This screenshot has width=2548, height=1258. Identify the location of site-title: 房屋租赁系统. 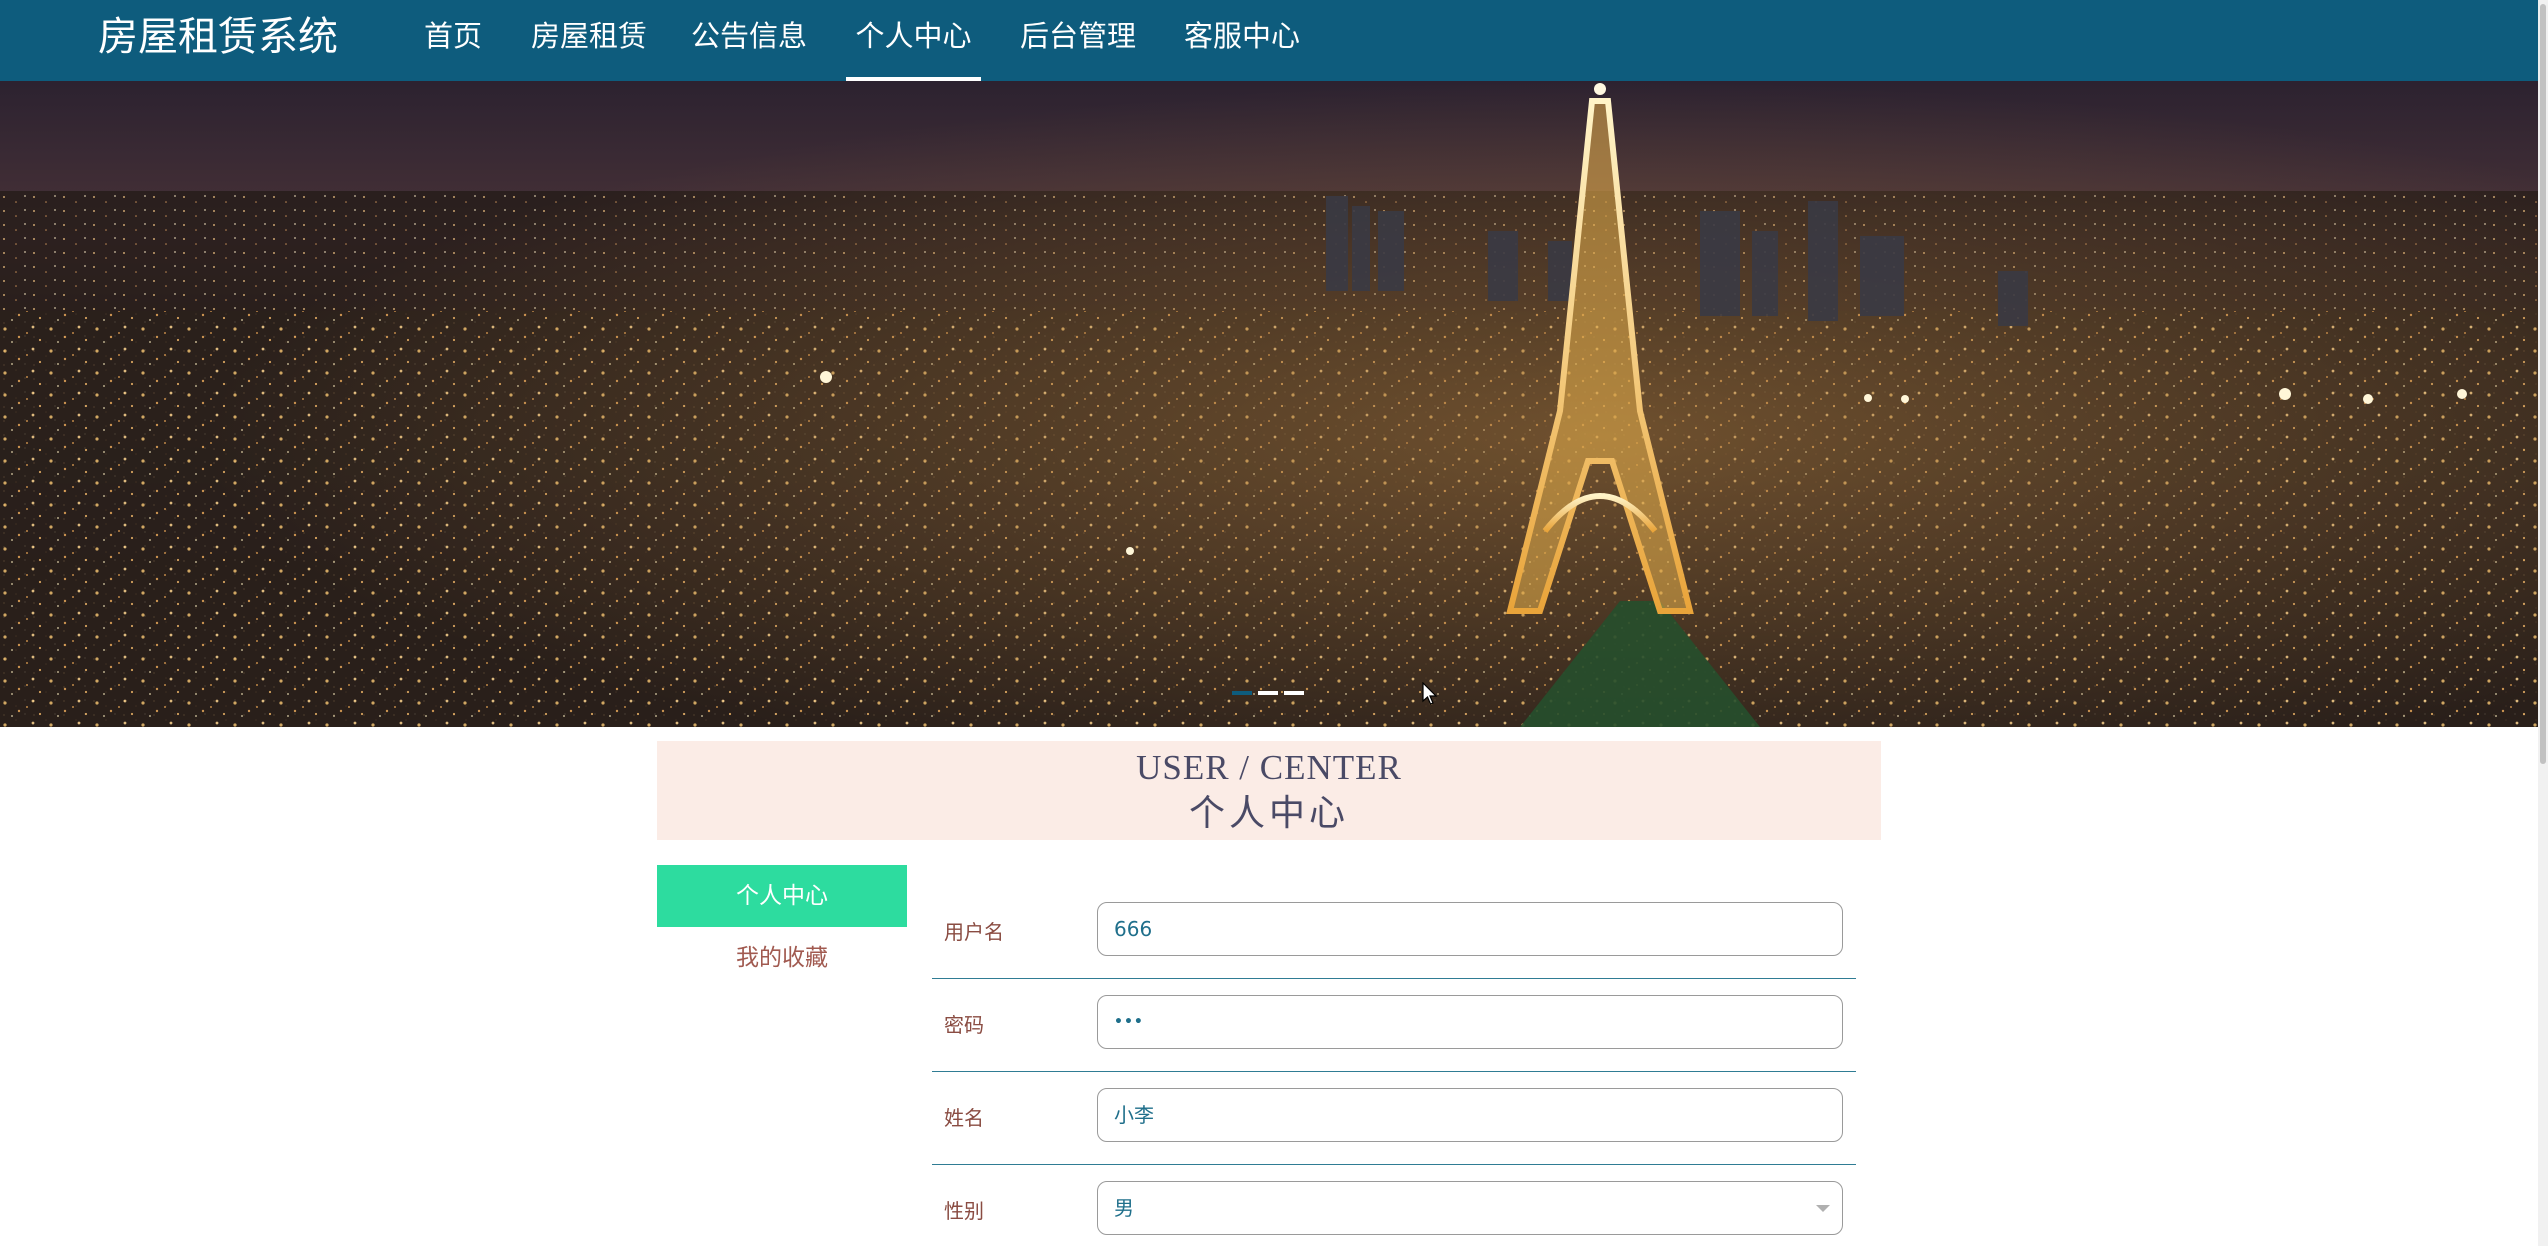
(218, 37).